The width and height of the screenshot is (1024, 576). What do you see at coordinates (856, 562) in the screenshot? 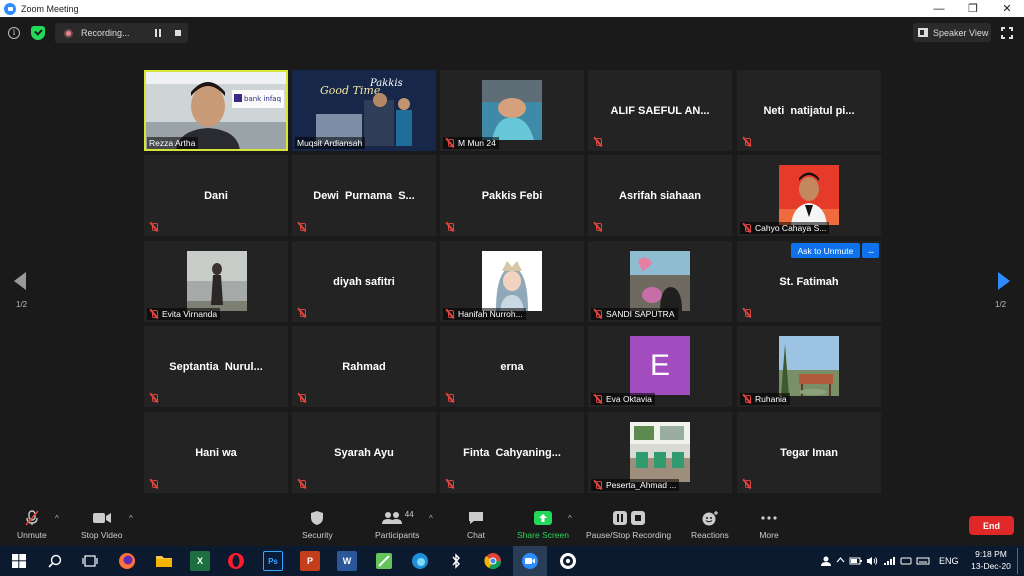
I see `tray-battery-icon` at bounding box center [856, 562].